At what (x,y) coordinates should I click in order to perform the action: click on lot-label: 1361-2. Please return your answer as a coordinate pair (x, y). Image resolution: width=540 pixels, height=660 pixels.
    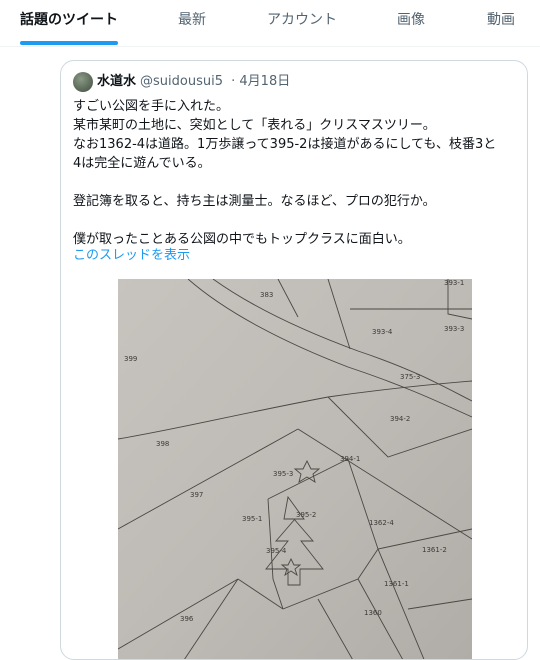
    Looking at the image, I should click on (434, 550).